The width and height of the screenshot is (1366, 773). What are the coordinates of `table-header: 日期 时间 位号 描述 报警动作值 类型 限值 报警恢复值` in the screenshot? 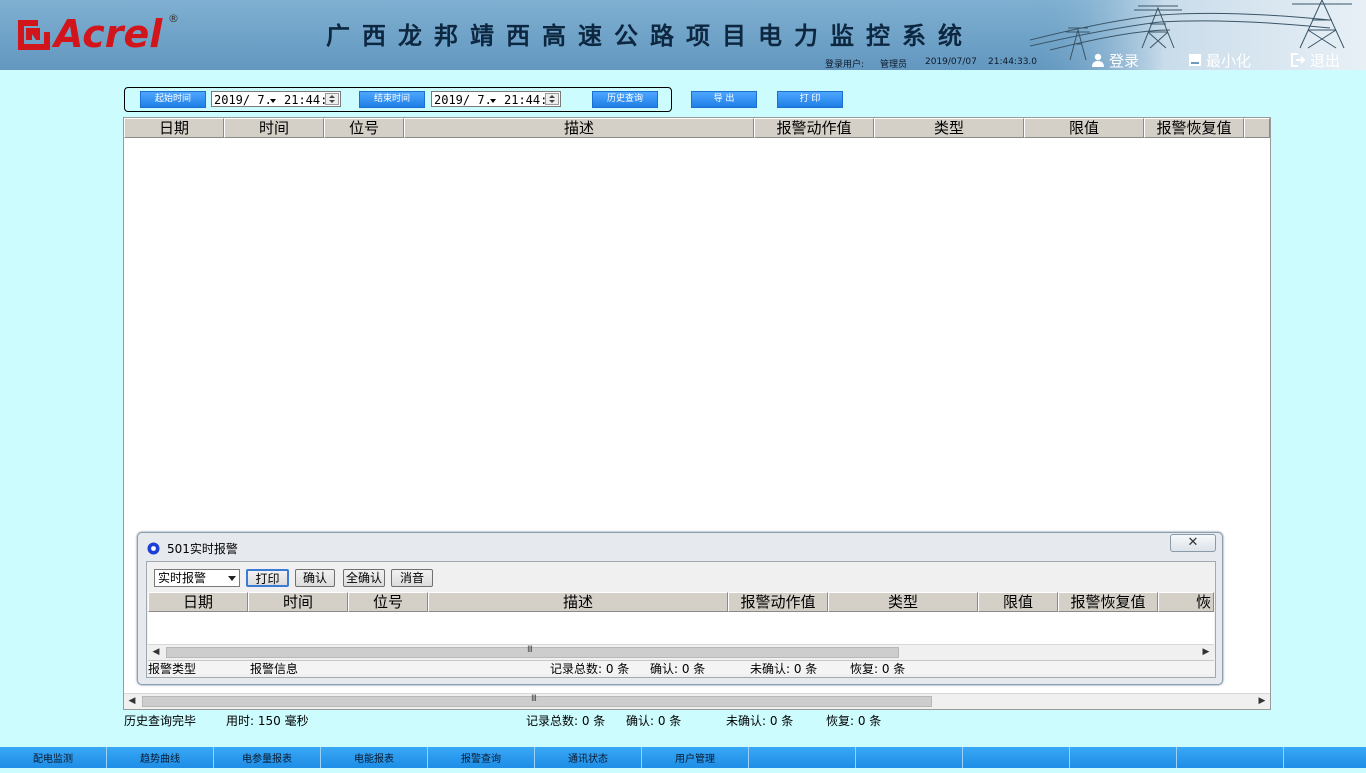 It's located at (697, 128).